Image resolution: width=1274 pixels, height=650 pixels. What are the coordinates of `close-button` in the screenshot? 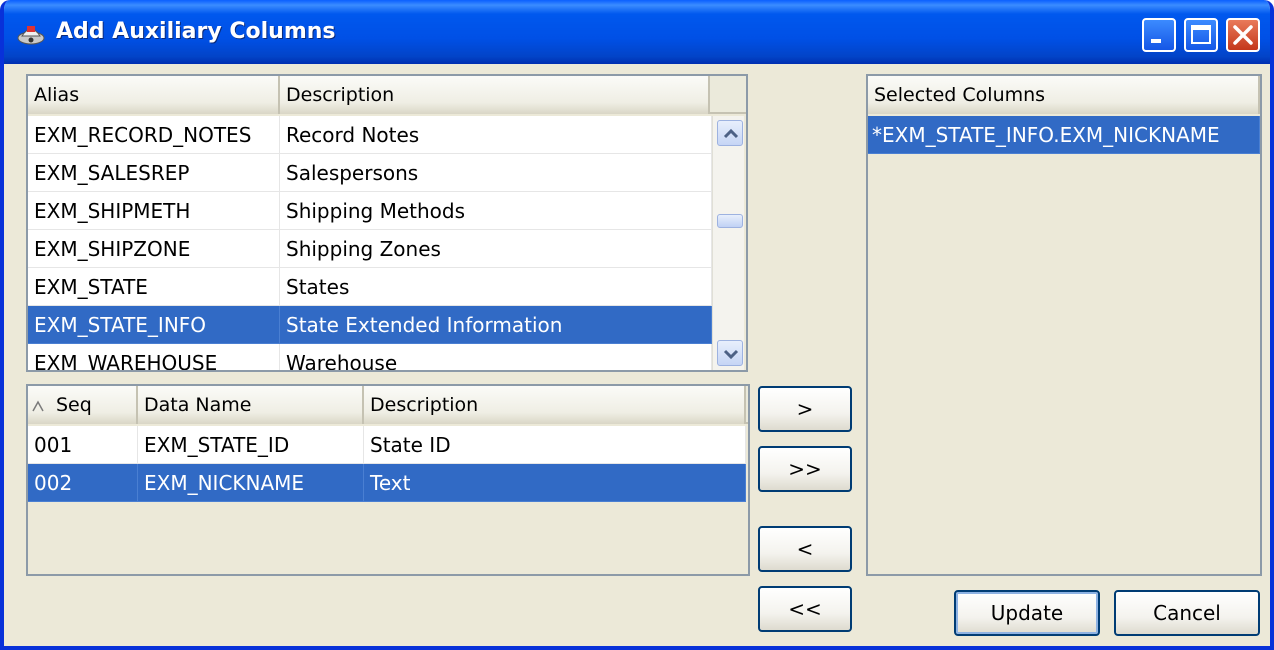 It's located at (1243, 35).